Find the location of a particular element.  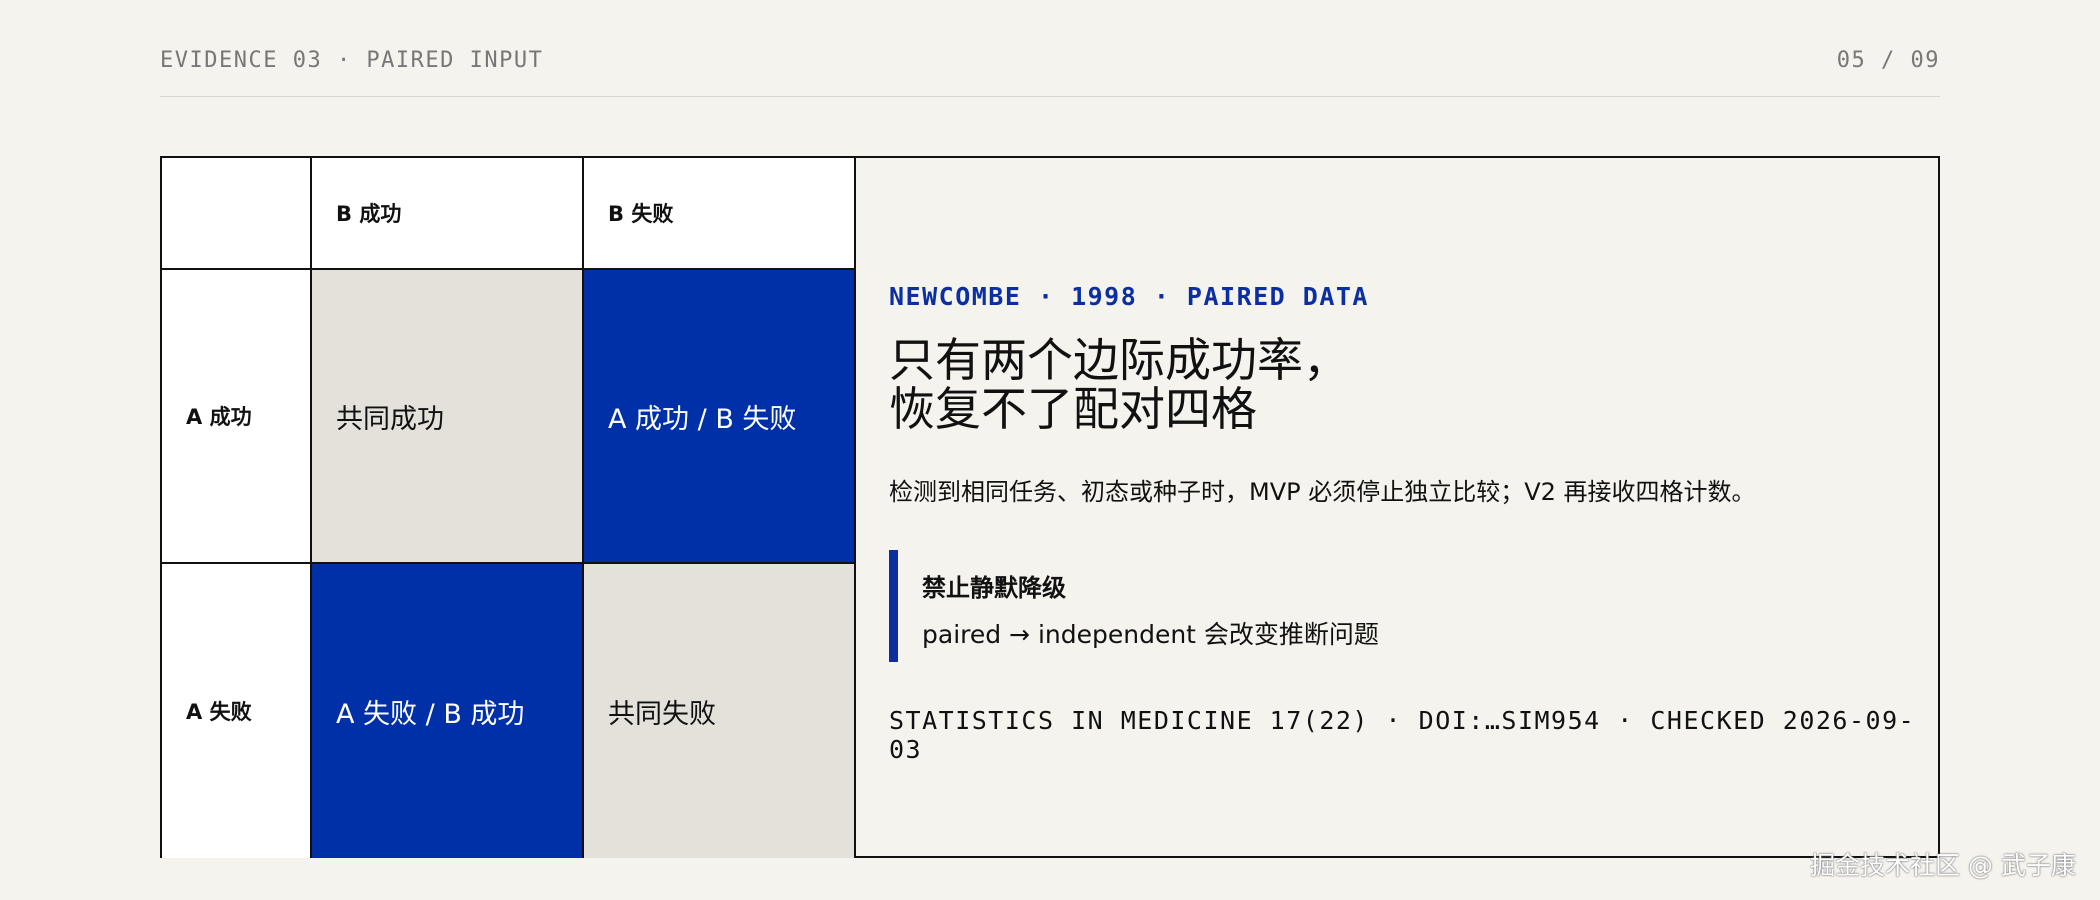

cell-both-fail: 共同失败 is located at coordinates (720, 711).